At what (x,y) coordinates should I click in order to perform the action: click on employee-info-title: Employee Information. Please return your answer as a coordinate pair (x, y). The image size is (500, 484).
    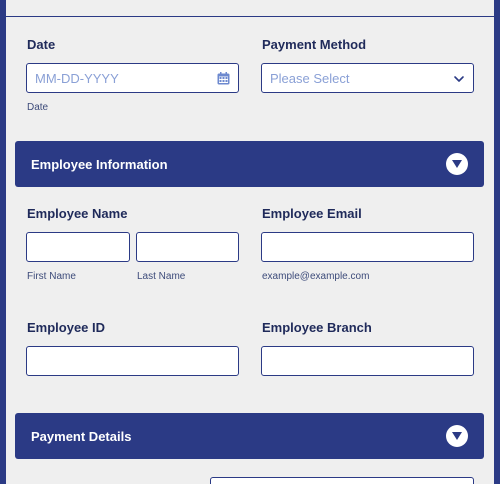
    Looking at the image, I should click on (99, 164).